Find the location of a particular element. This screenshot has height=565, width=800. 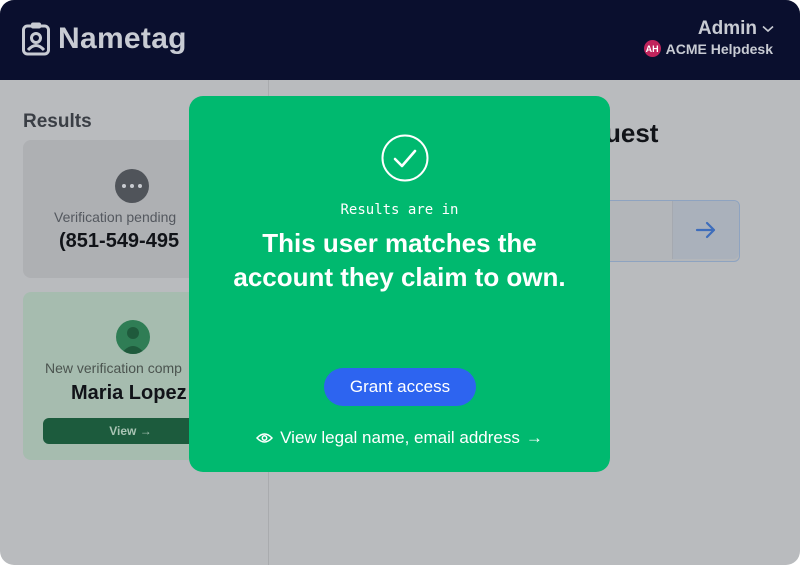

view-details-link: View legal name, email address → is located at coordinates (399, 438).